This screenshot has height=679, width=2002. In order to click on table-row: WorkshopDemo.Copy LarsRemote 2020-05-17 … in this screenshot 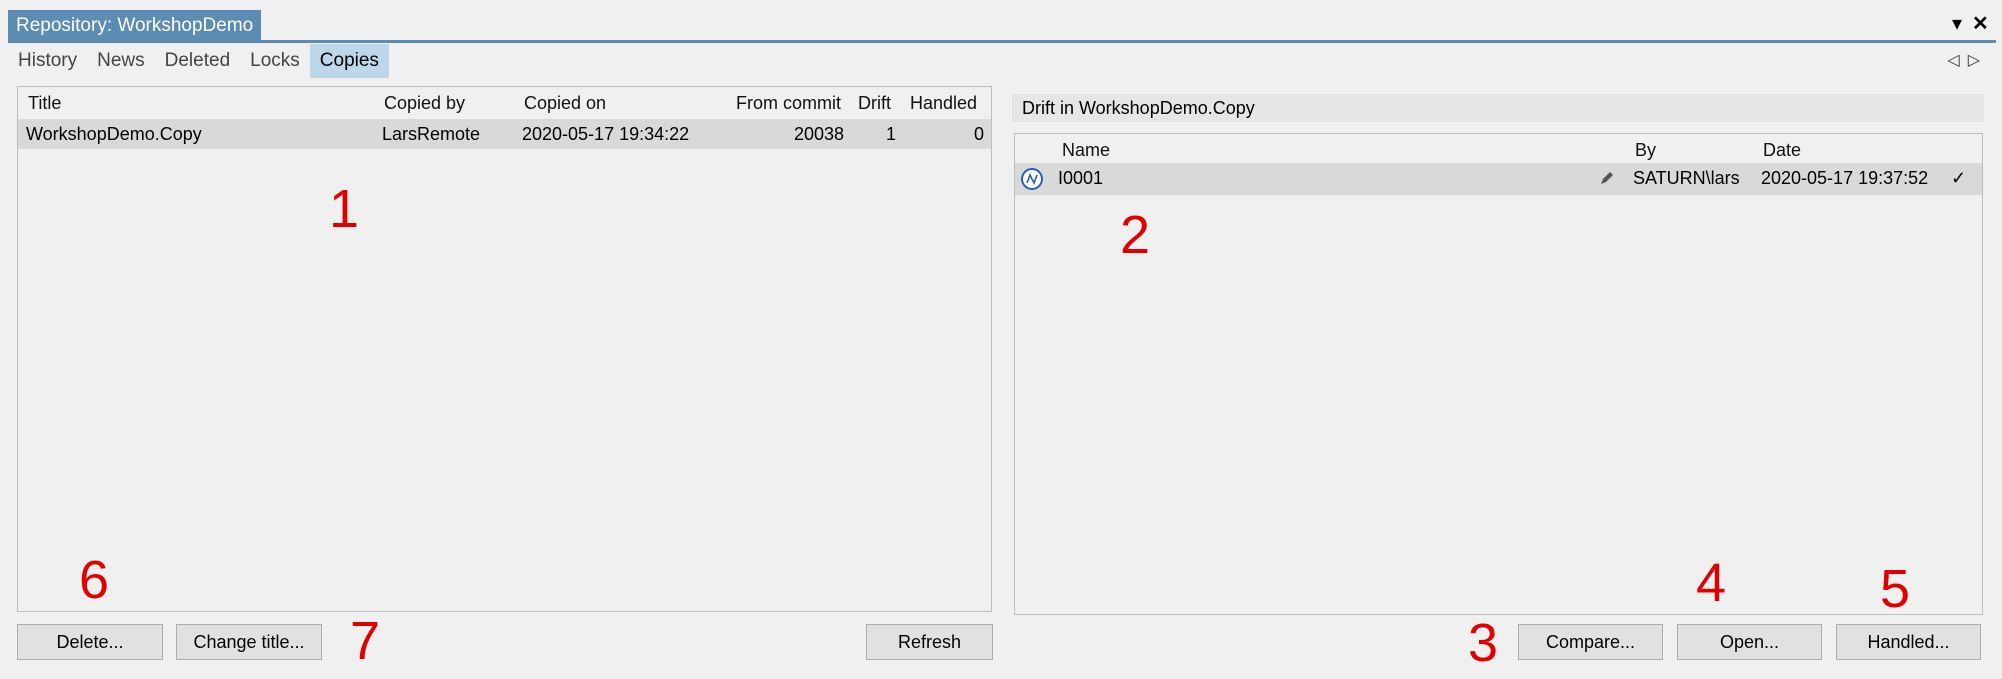, I will do `click(504, 134)`.